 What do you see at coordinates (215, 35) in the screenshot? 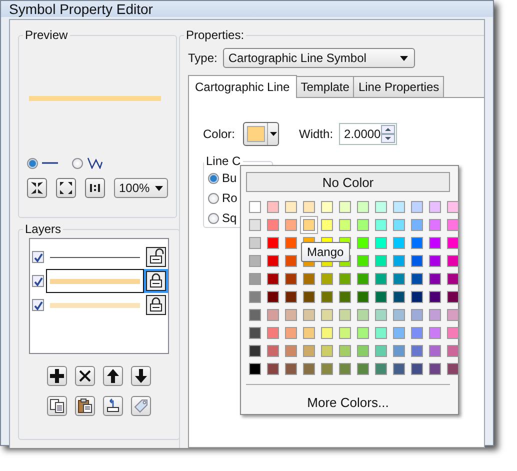
I see `group-title: Properties:` at bounding box center [215, 35].